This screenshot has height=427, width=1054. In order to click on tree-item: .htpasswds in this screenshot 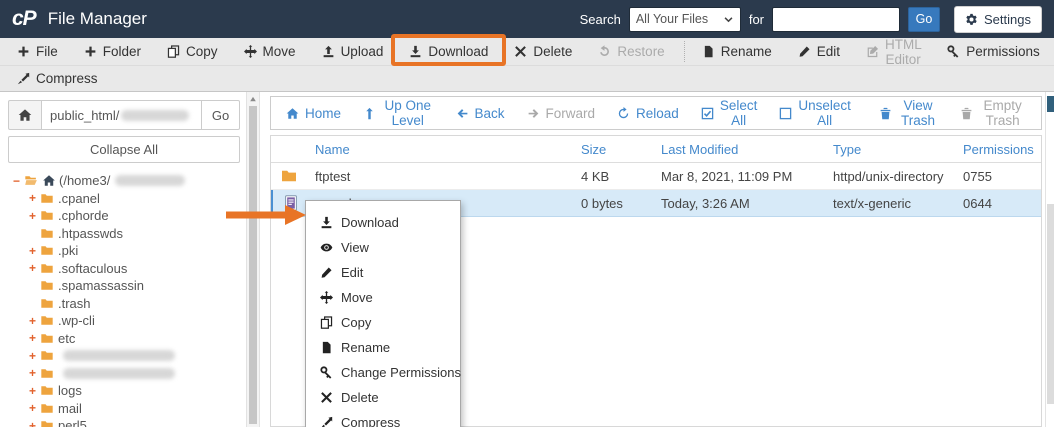, I will do `click(124, 234)`.